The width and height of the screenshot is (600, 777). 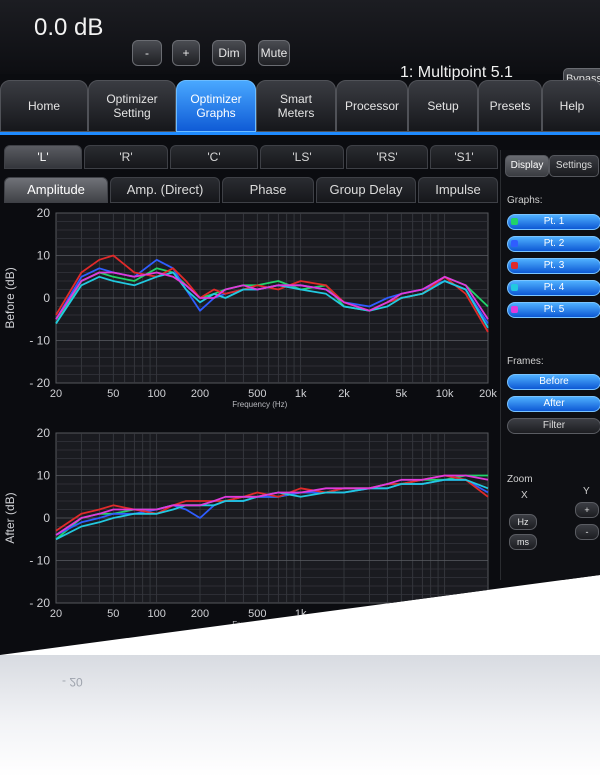 I want to click on zoom-y-plus-button: +, so click(x=587, y=510).